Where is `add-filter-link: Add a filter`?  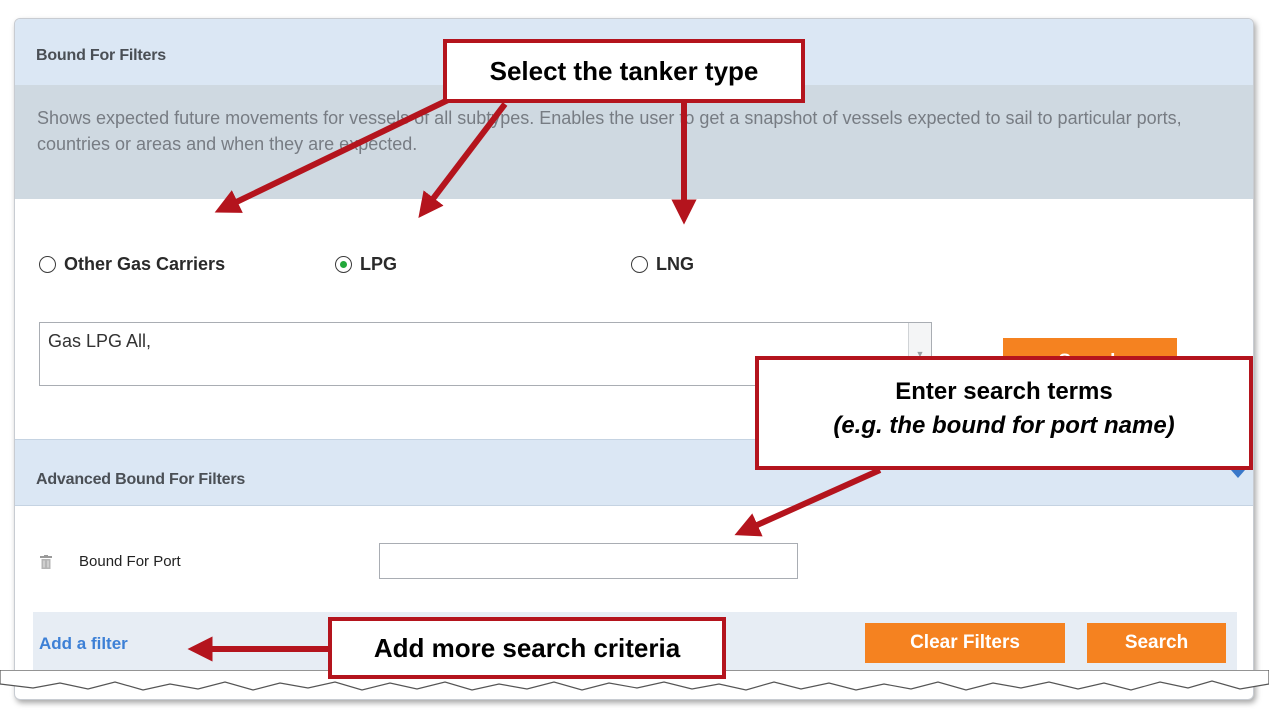 add-filter-link: Add a filter is located at coordinates (83, 644).